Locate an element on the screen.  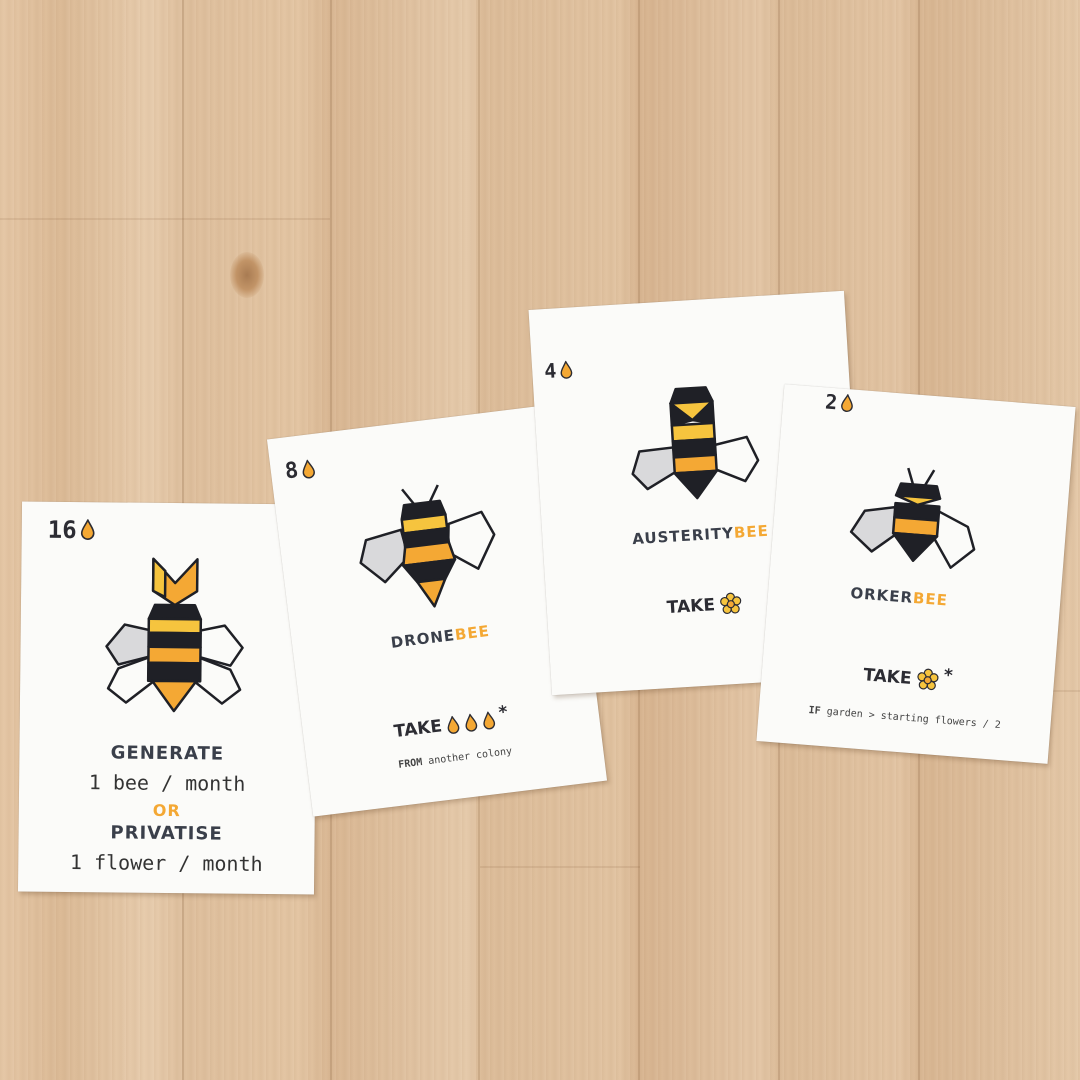
card-name: DRONEBEE is located at coordinates (440, 636).